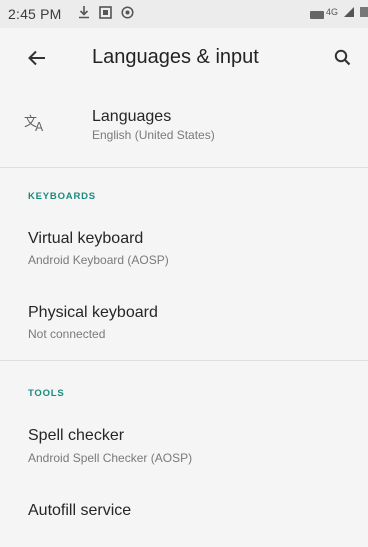  I want to click on translate-icon: 文 A, so click(36, 125).